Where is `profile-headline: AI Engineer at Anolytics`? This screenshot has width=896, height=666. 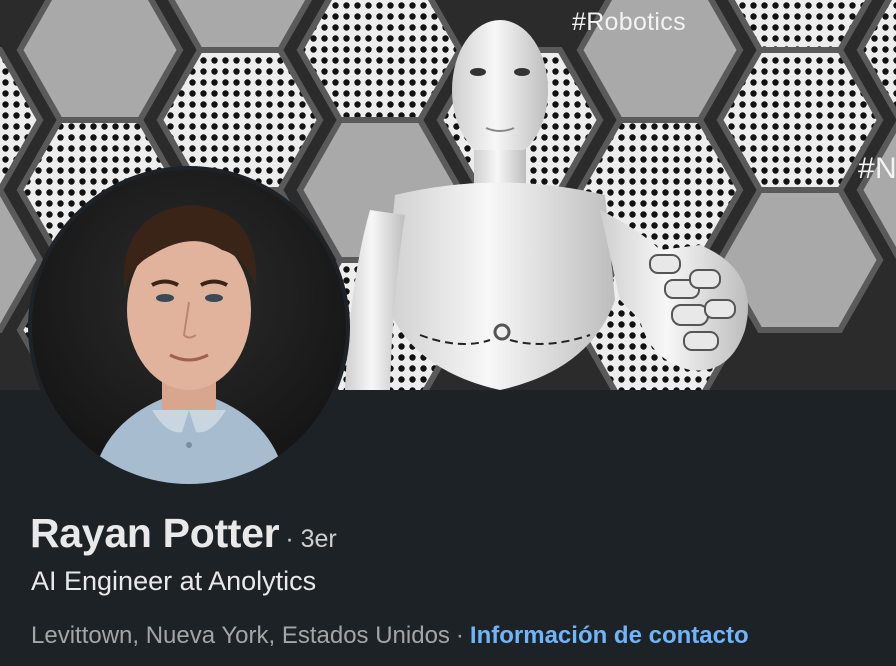
profile-headline: AI Engineer at Anolytics is located at coordinates (174, 581).